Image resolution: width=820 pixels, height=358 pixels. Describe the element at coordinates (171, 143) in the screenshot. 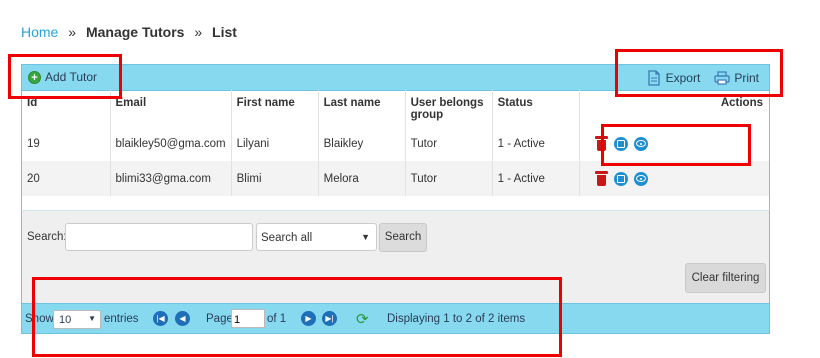

I see `cell-email: blaikley50@gma.com` at that location.